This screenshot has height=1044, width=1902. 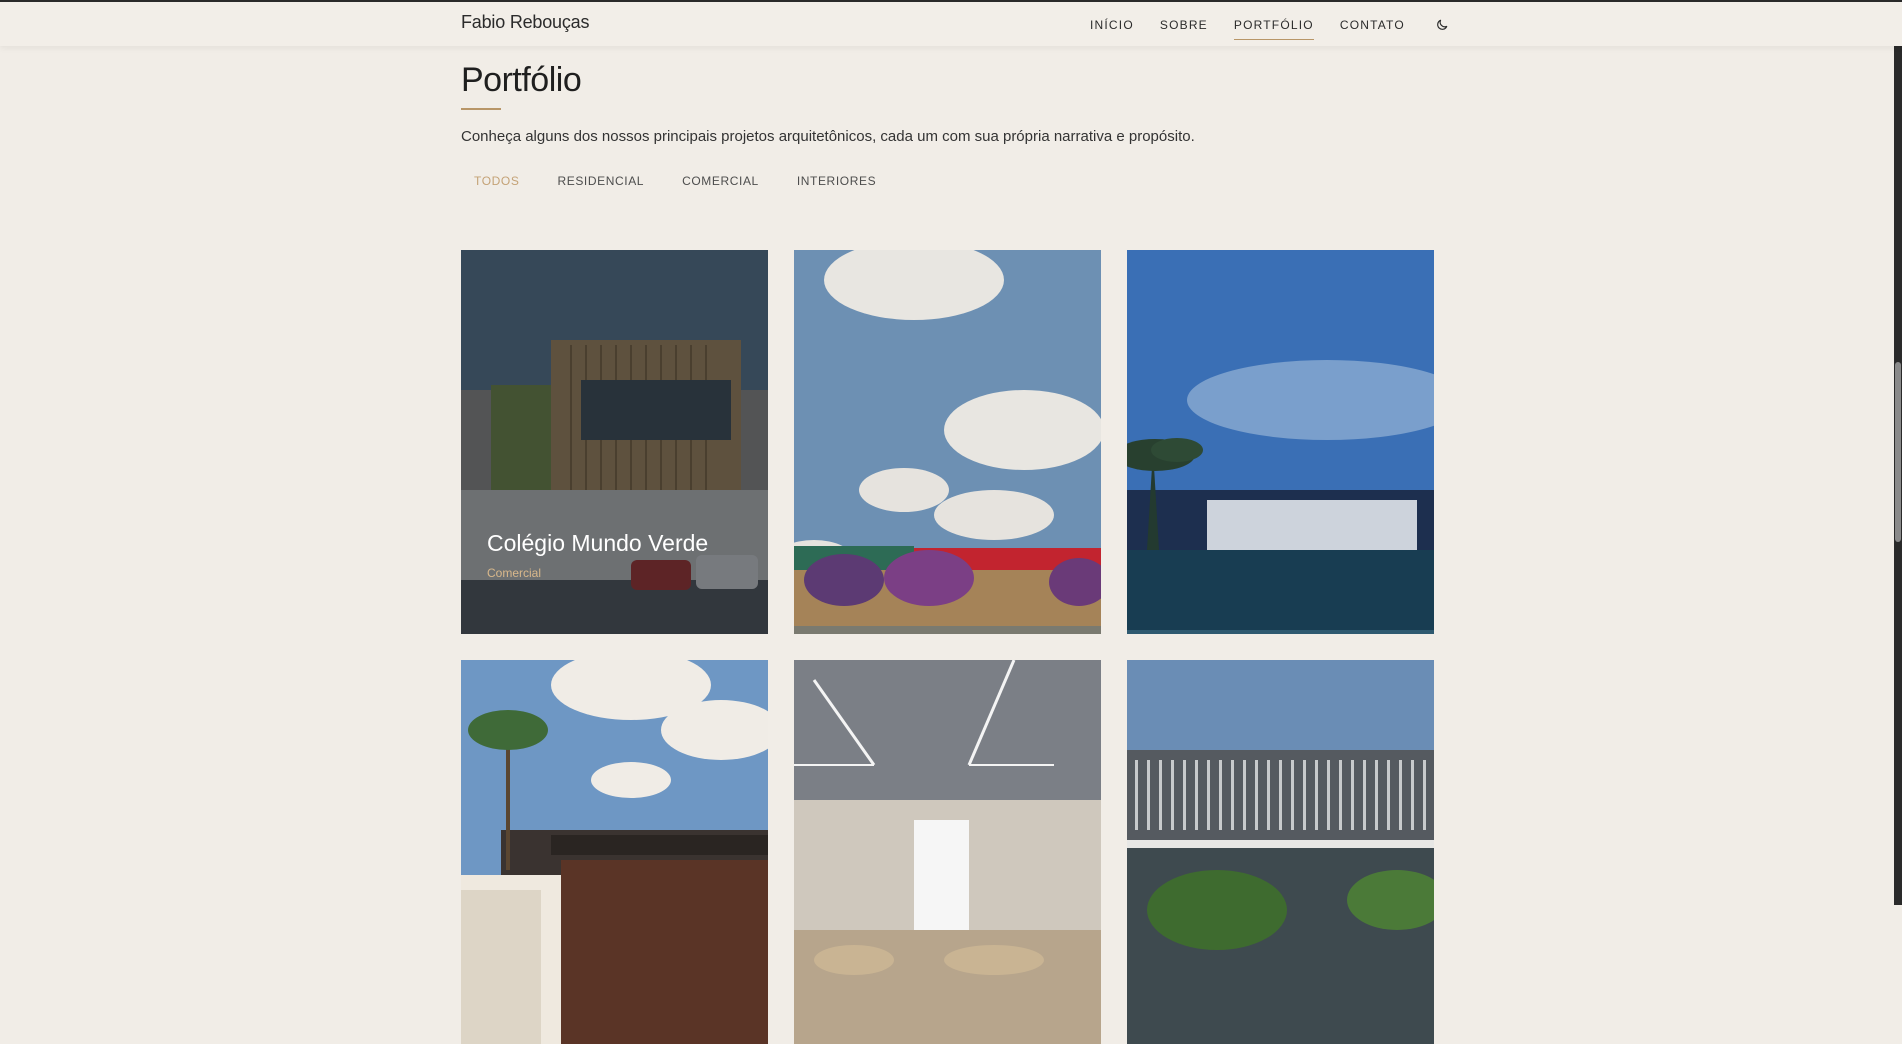 What do you see at coordinates (1273, 29) in the screenshot?
I see `nav-item-portfolio: PORTFÓLIO` at bounding box center [1273, 29].